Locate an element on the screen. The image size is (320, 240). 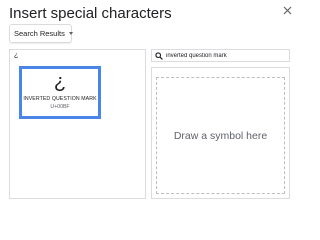
category-dropdown-label: Search Results is located at coordinates (39, 33).